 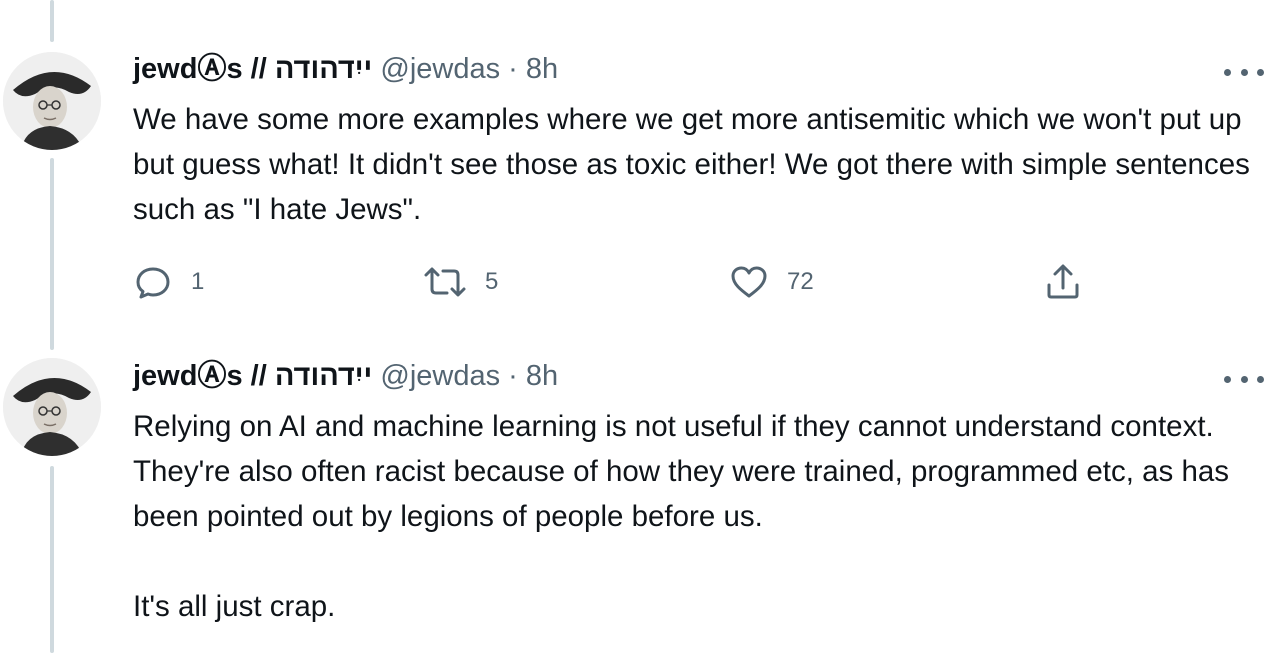 I want to click on like-count: 72, so click(x=800, y=281).